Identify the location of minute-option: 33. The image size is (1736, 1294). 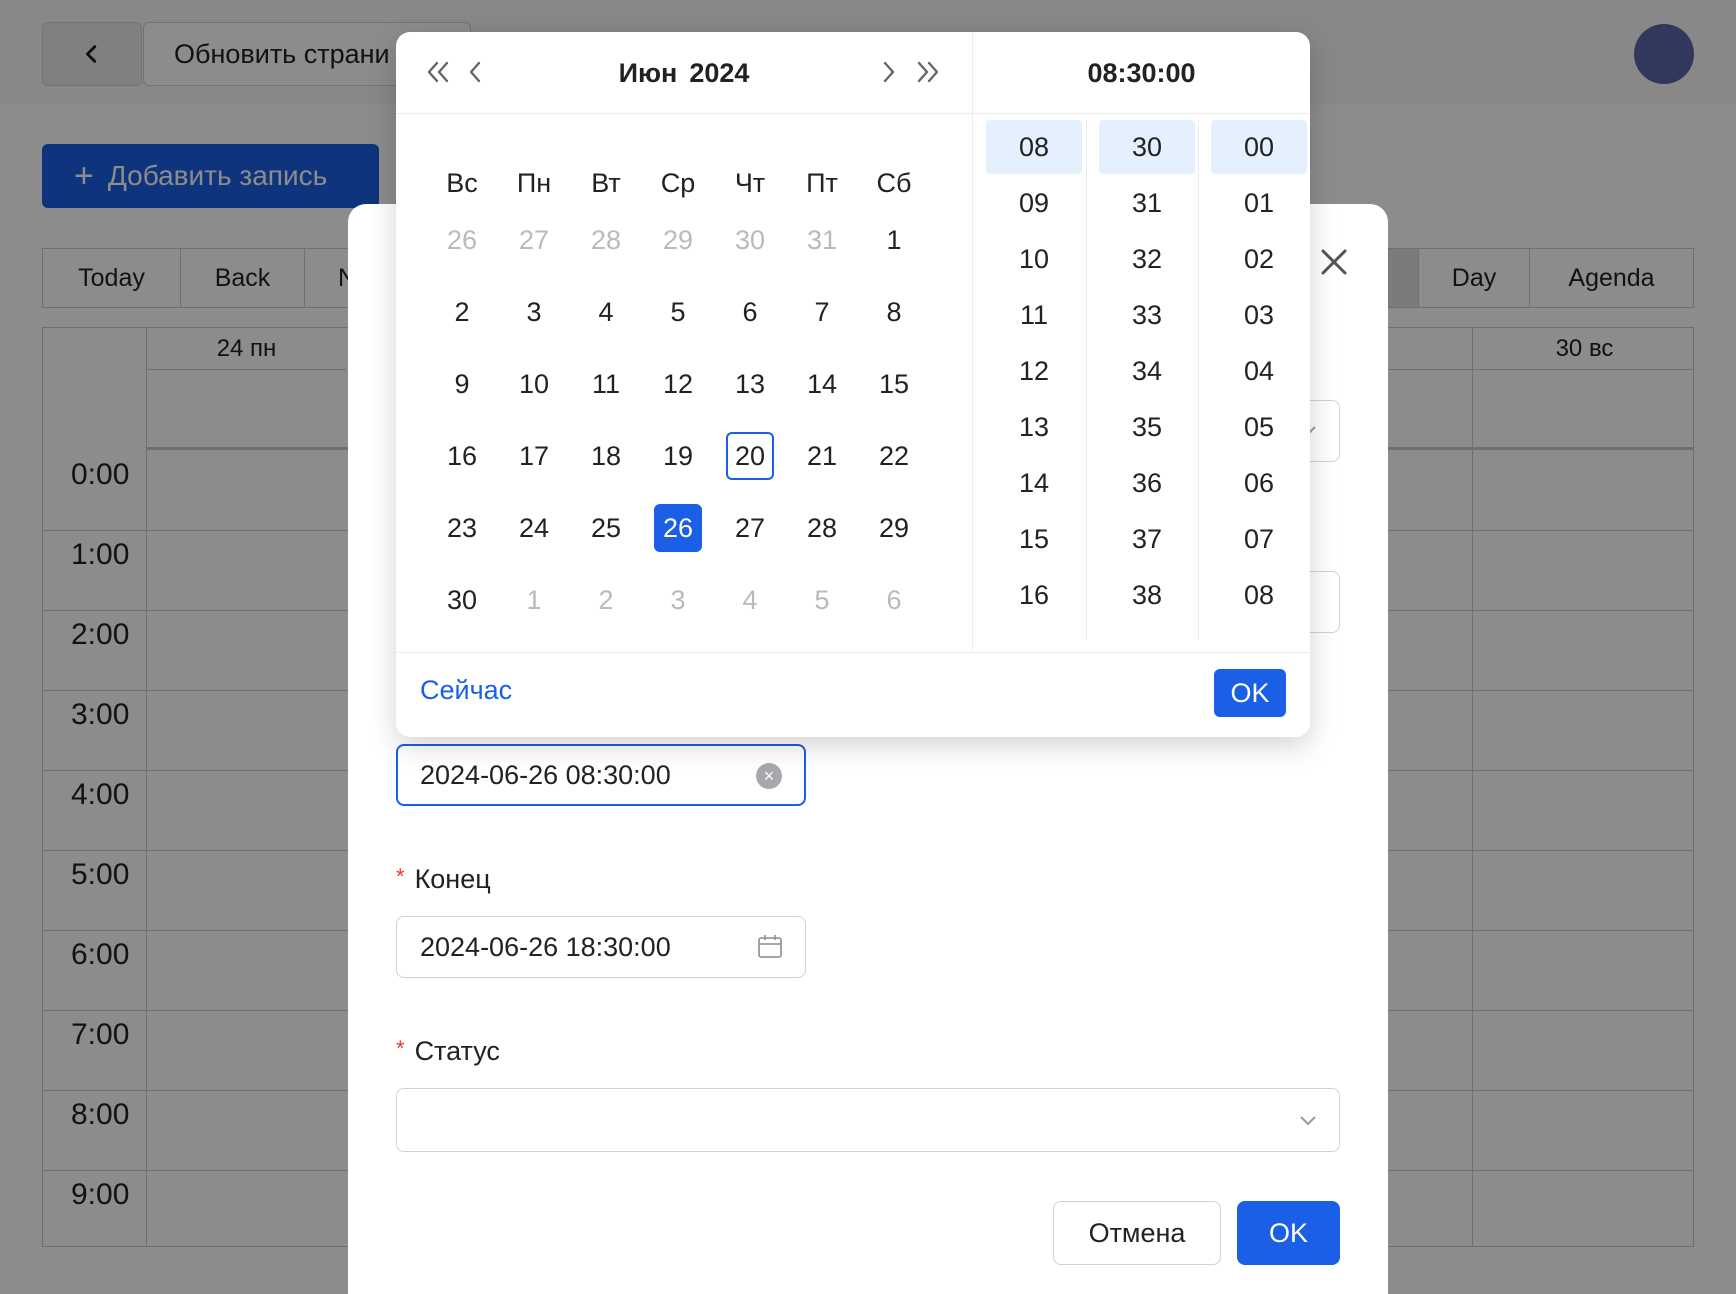
(1147, 315).